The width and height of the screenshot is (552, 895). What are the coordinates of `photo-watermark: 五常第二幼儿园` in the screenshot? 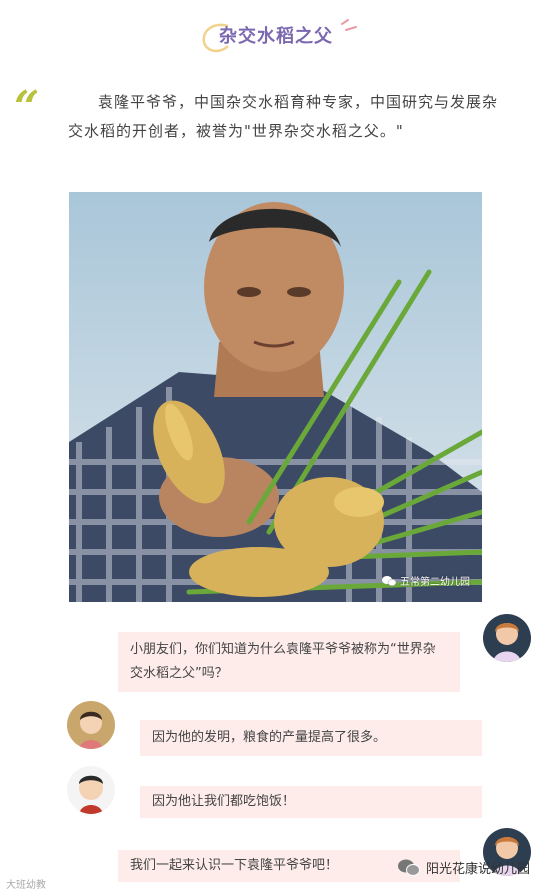 It's located at (426, 580).